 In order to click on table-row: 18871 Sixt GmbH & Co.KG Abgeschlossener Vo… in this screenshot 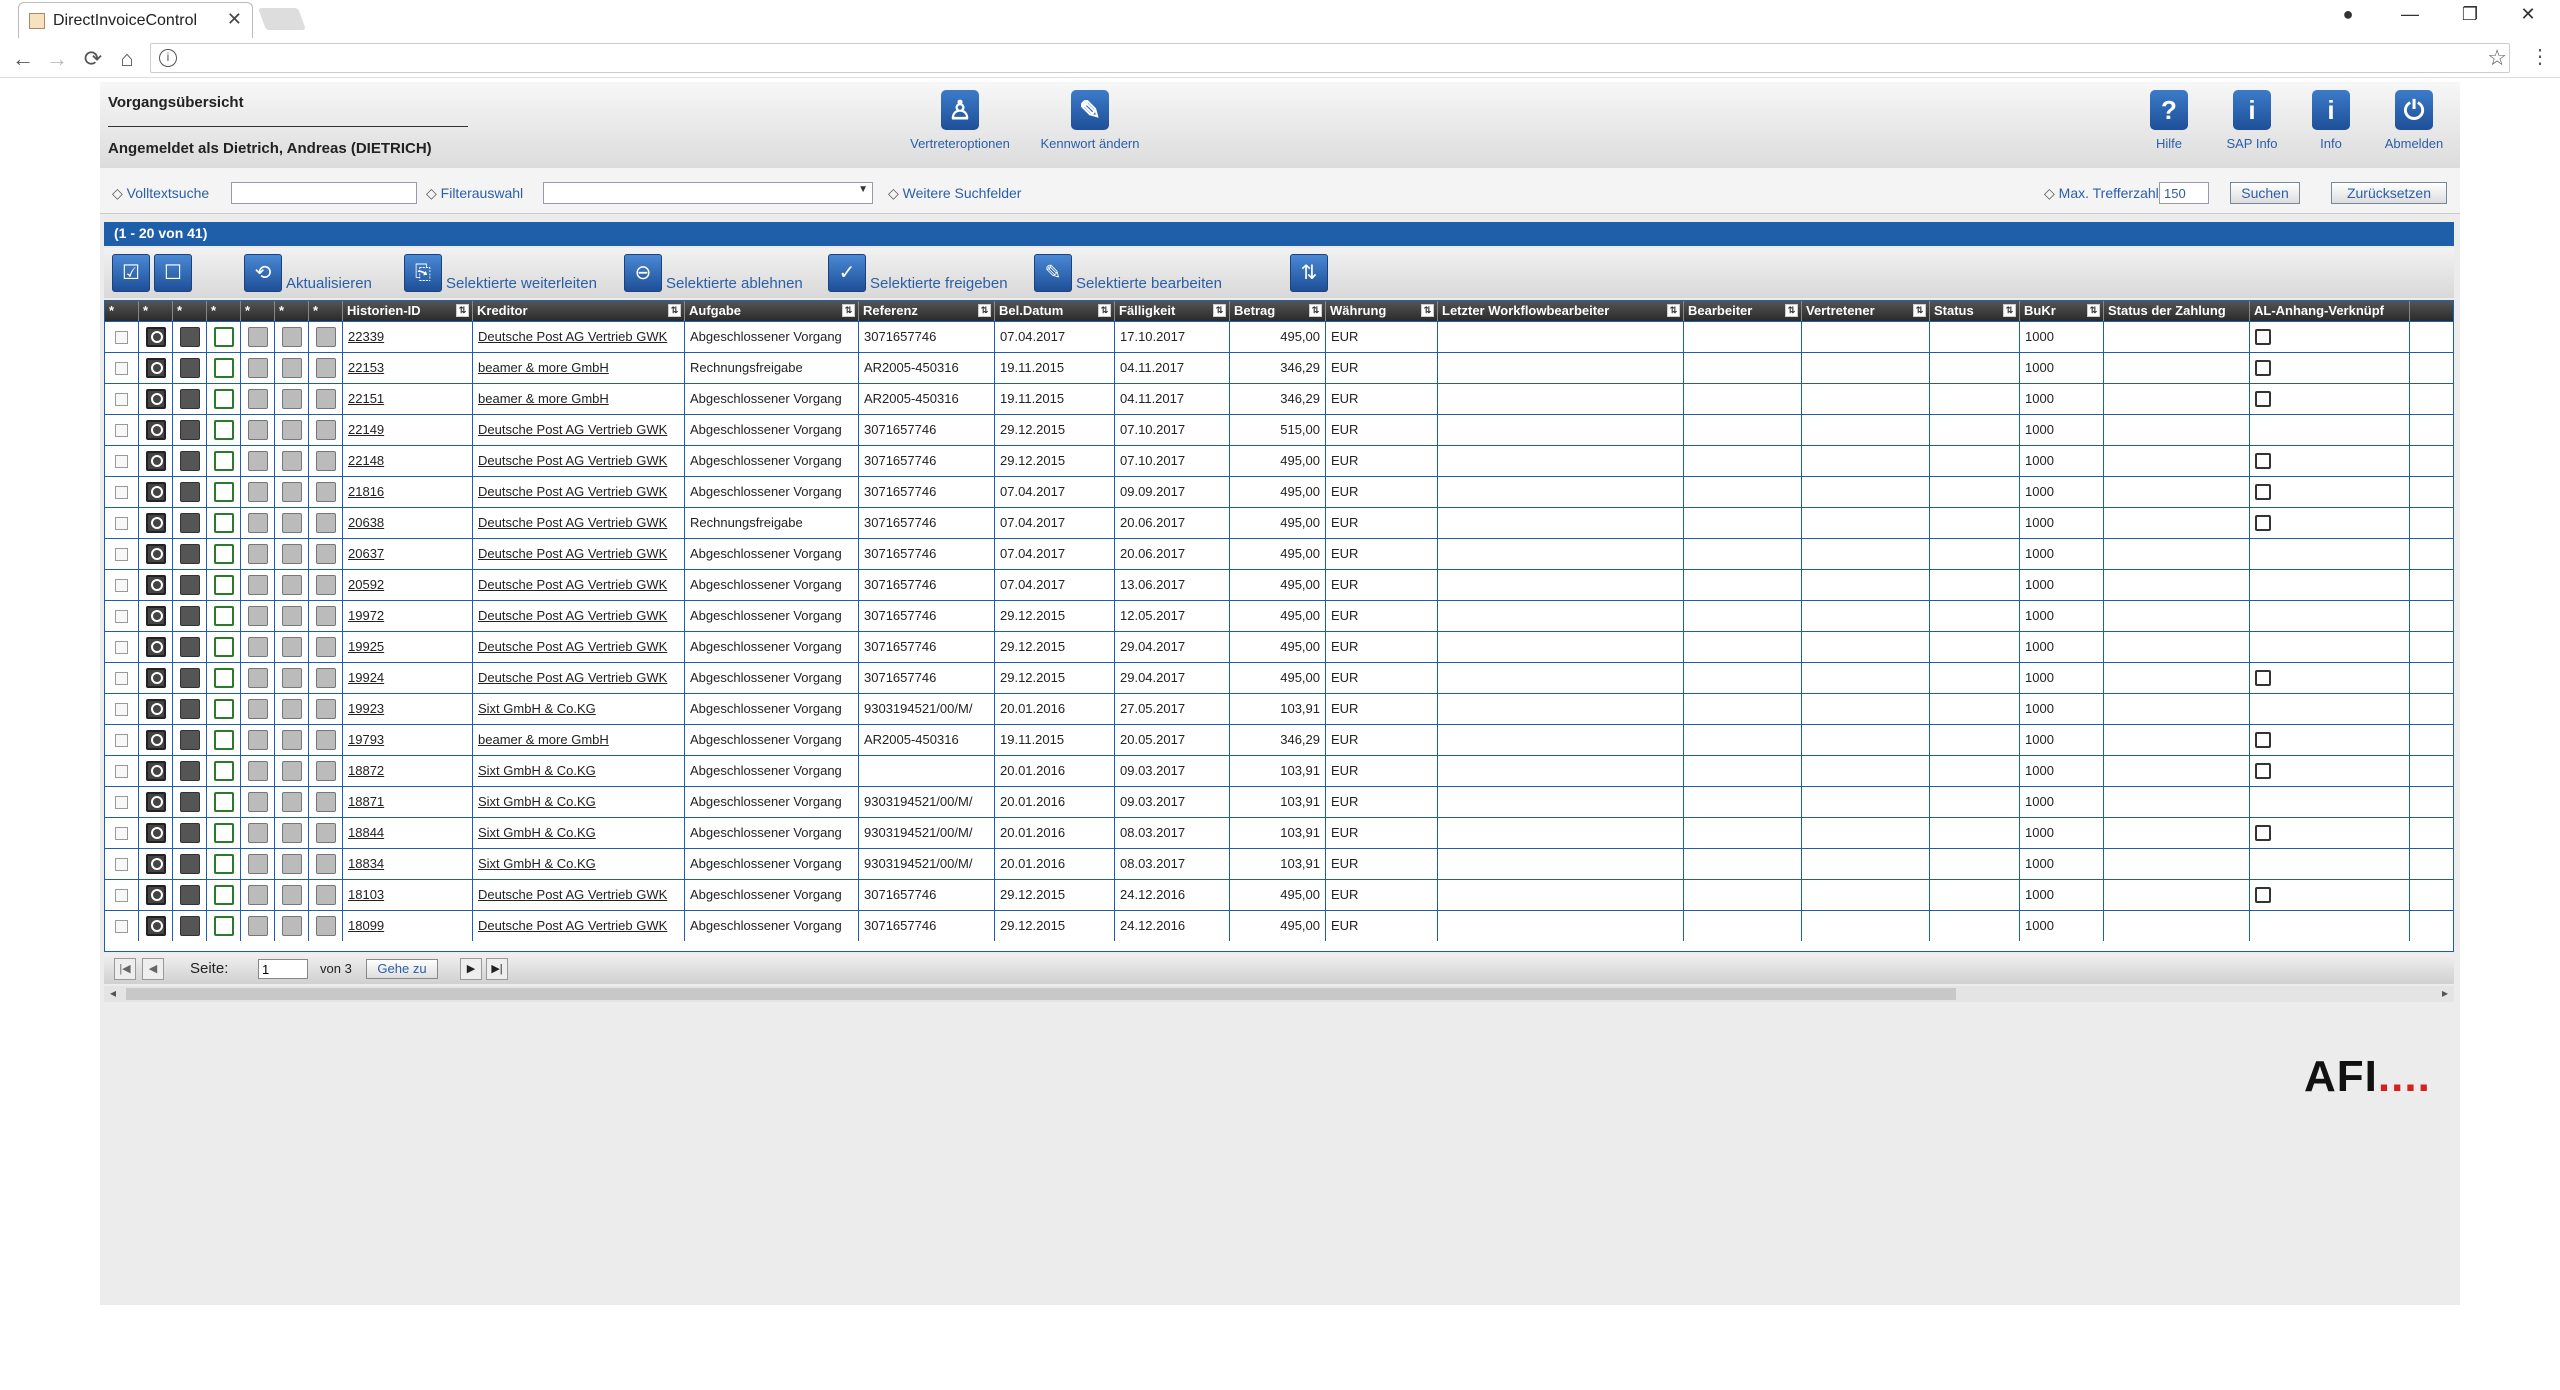, I will do `click(1279, 801)`.